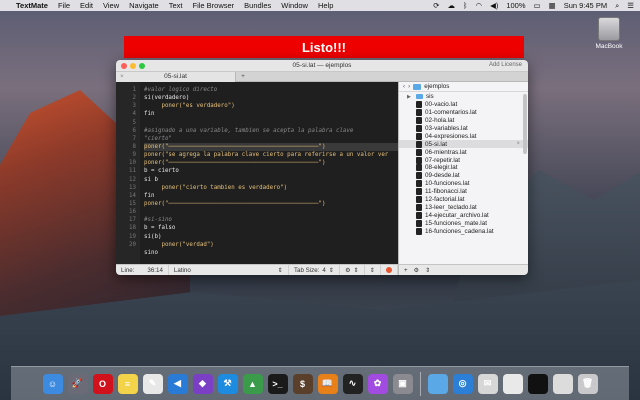 This screenshot has width=640, height=400. What do you see at coordinates (176, 76) in the screenshot?
I see `tab-05-si: × 05-si.lat` at bounding box center [176, 76].